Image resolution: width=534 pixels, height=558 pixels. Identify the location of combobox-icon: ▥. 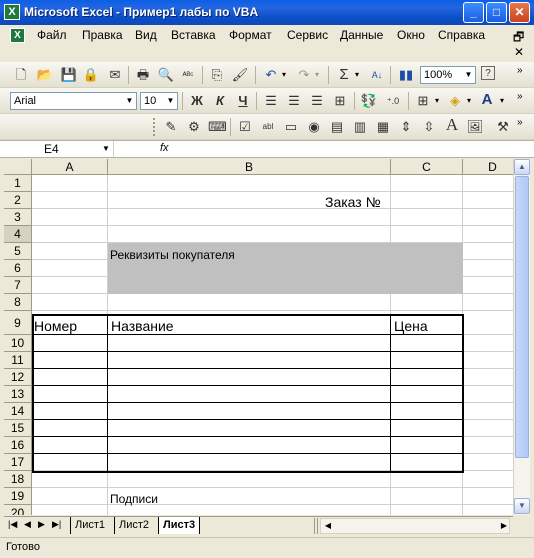
(360, 127).